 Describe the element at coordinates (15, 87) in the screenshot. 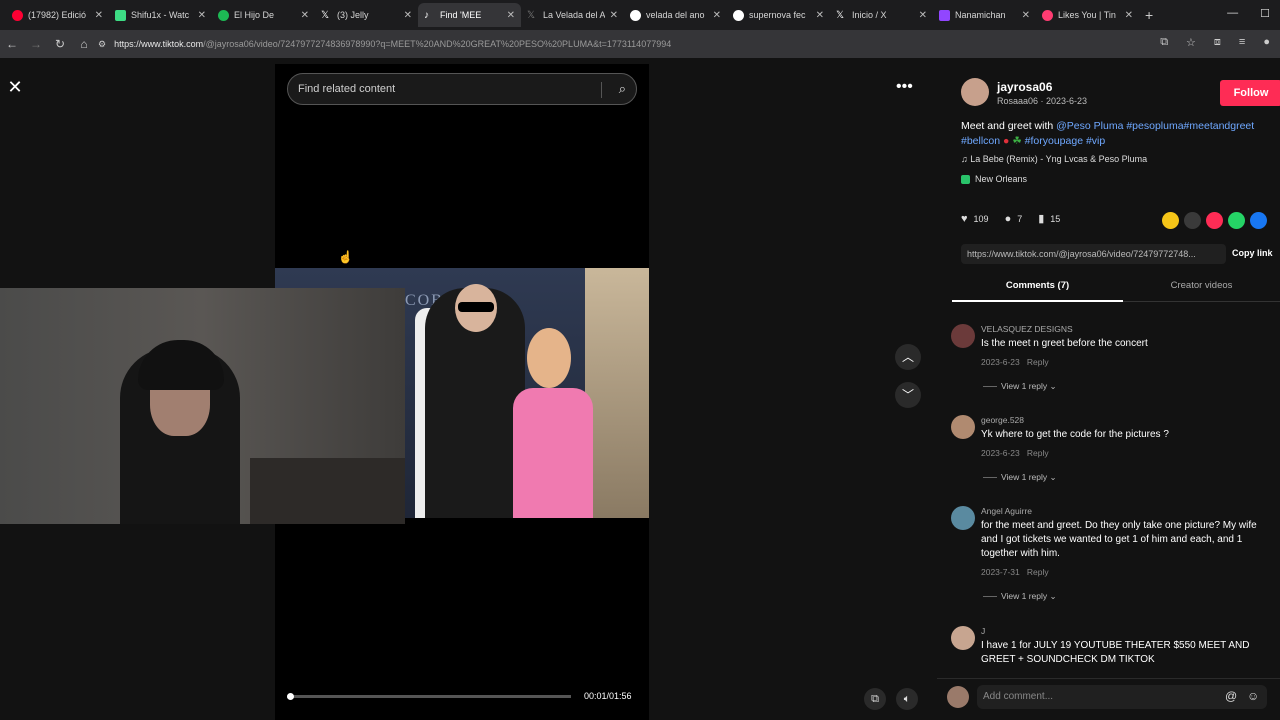

I see `close-icon: ✕` at that location.